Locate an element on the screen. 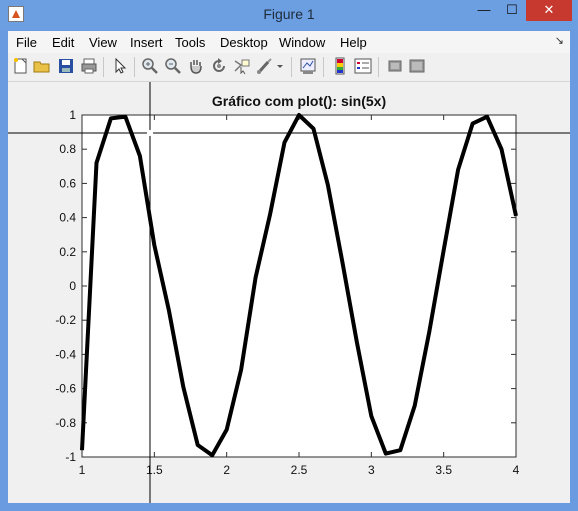 This screenshot has height=511, width=578. maximize-button: ☐ is located at coordinates (512, 10).